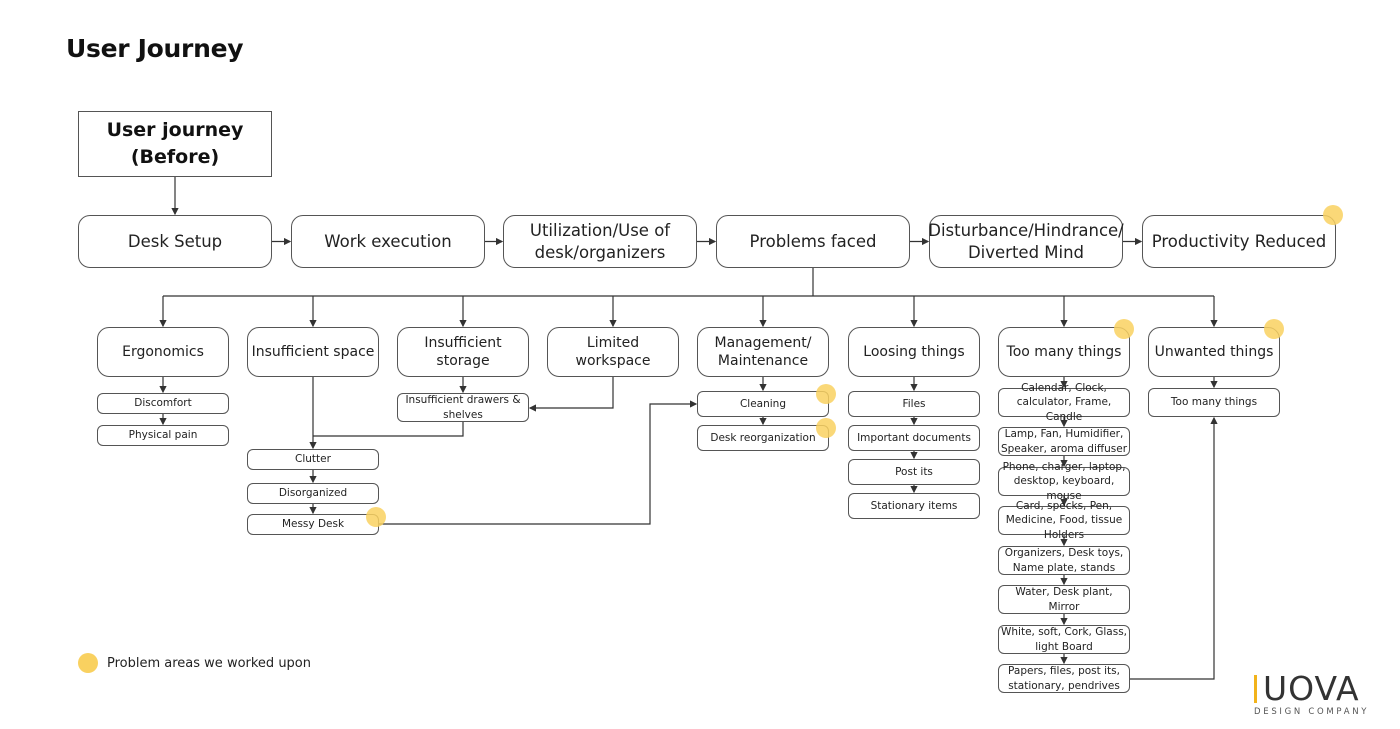 This screenshot has width=1400, height=729. I want to click on problem-unwanted-things-label: Unwanted things, so click(1214, 351).